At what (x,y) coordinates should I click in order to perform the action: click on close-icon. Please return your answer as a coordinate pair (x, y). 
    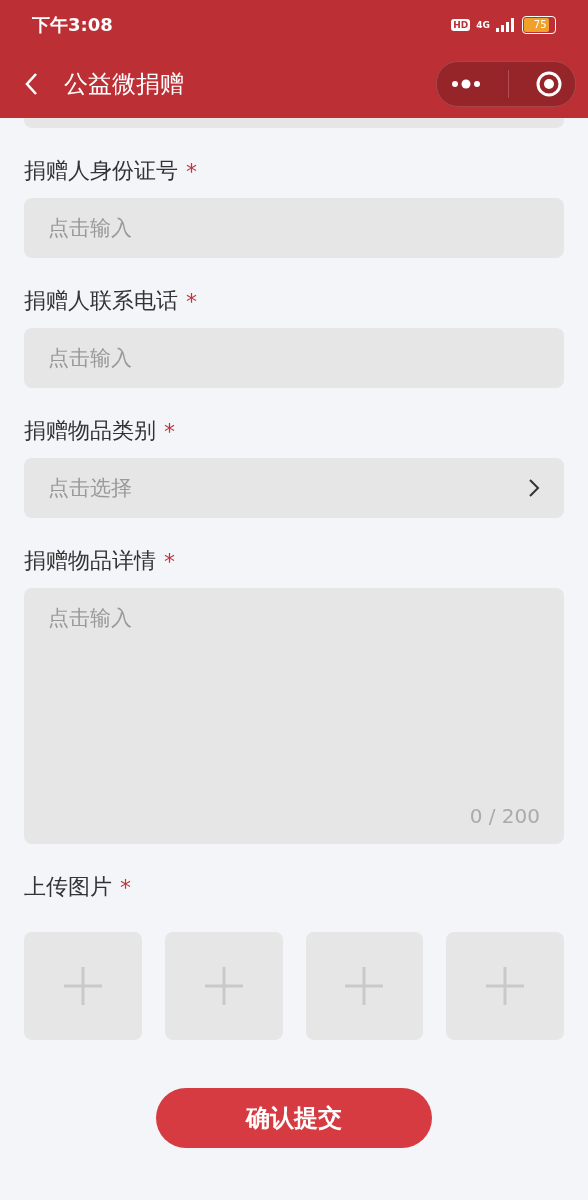
    Looking at the image, I should click on (548, 84).